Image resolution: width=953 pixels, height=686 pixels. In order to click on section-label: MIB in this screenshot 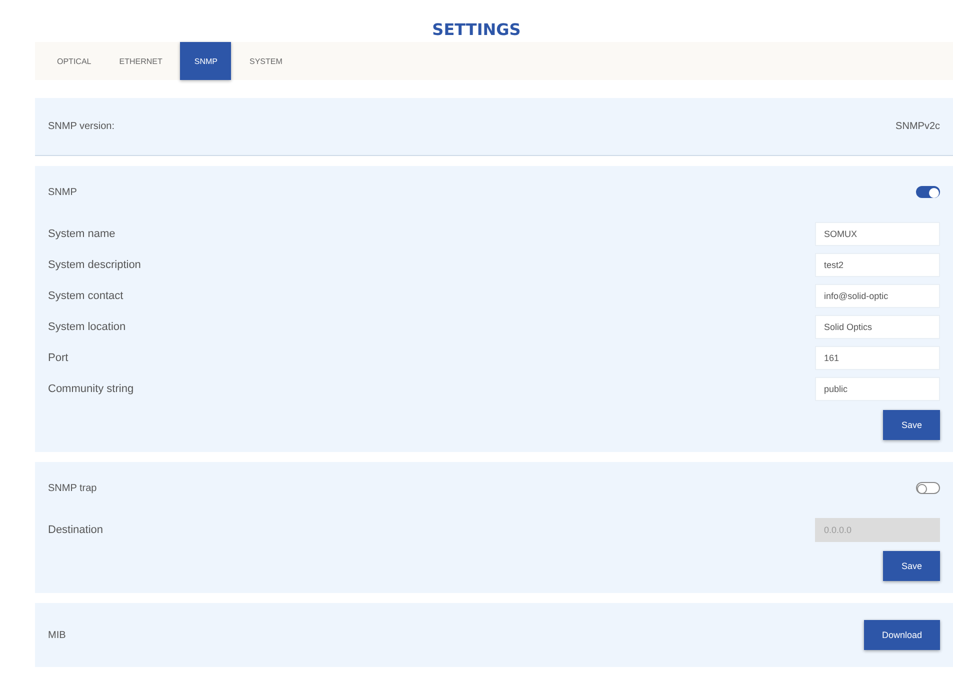, I will do `click(57, 635)`.